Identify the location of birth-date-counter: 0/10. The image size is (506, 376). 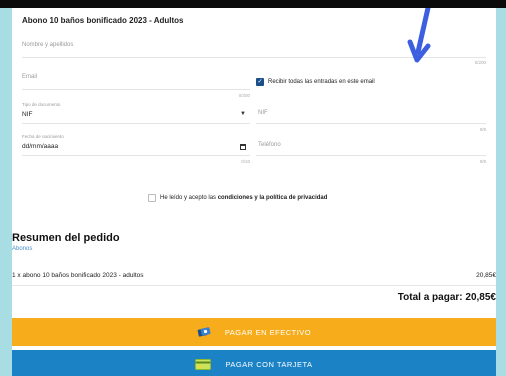
(245, 161).